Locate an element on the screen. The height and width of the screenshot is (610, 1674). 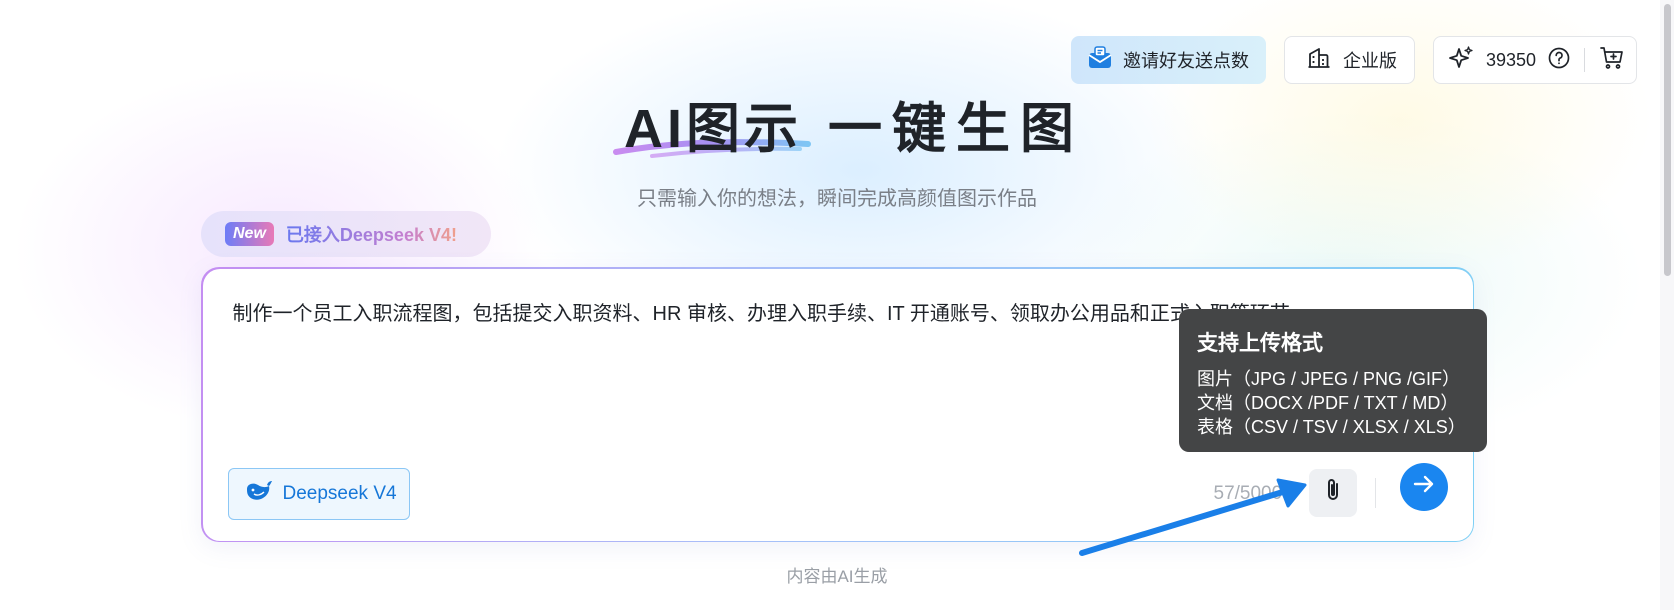
attach-file-button is located at coordinates (1332, 492).